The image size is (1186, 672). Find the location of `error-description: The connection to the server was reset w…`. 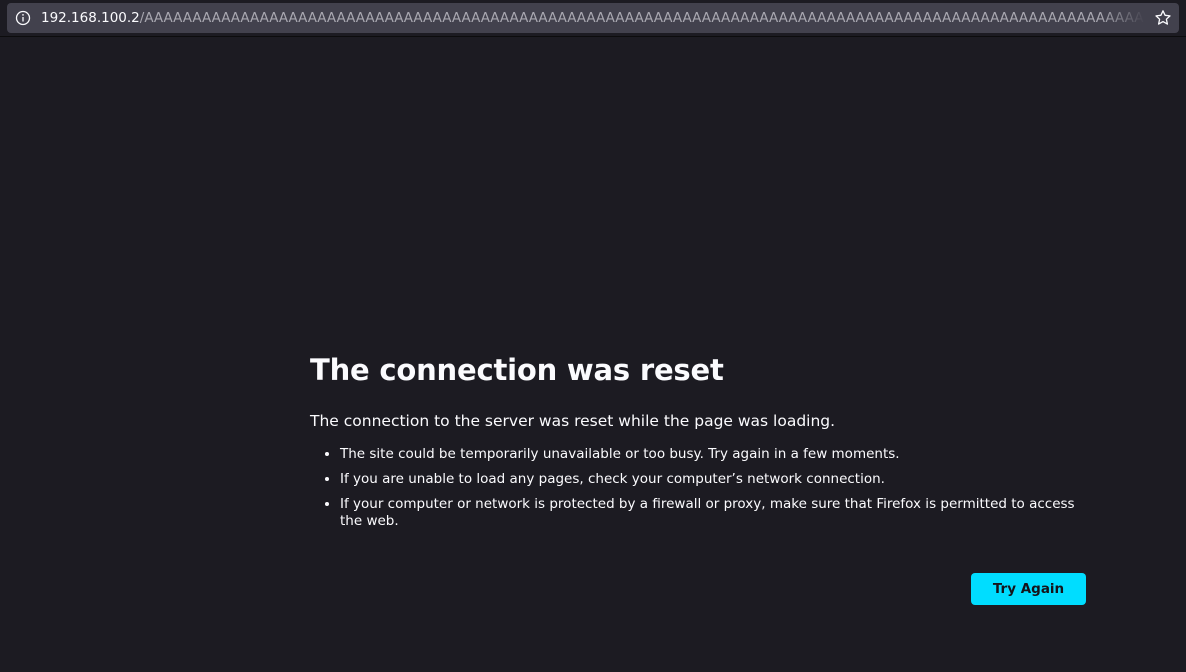

error-description: The connection to the server was reset w… is located at coordinates (573, 421).